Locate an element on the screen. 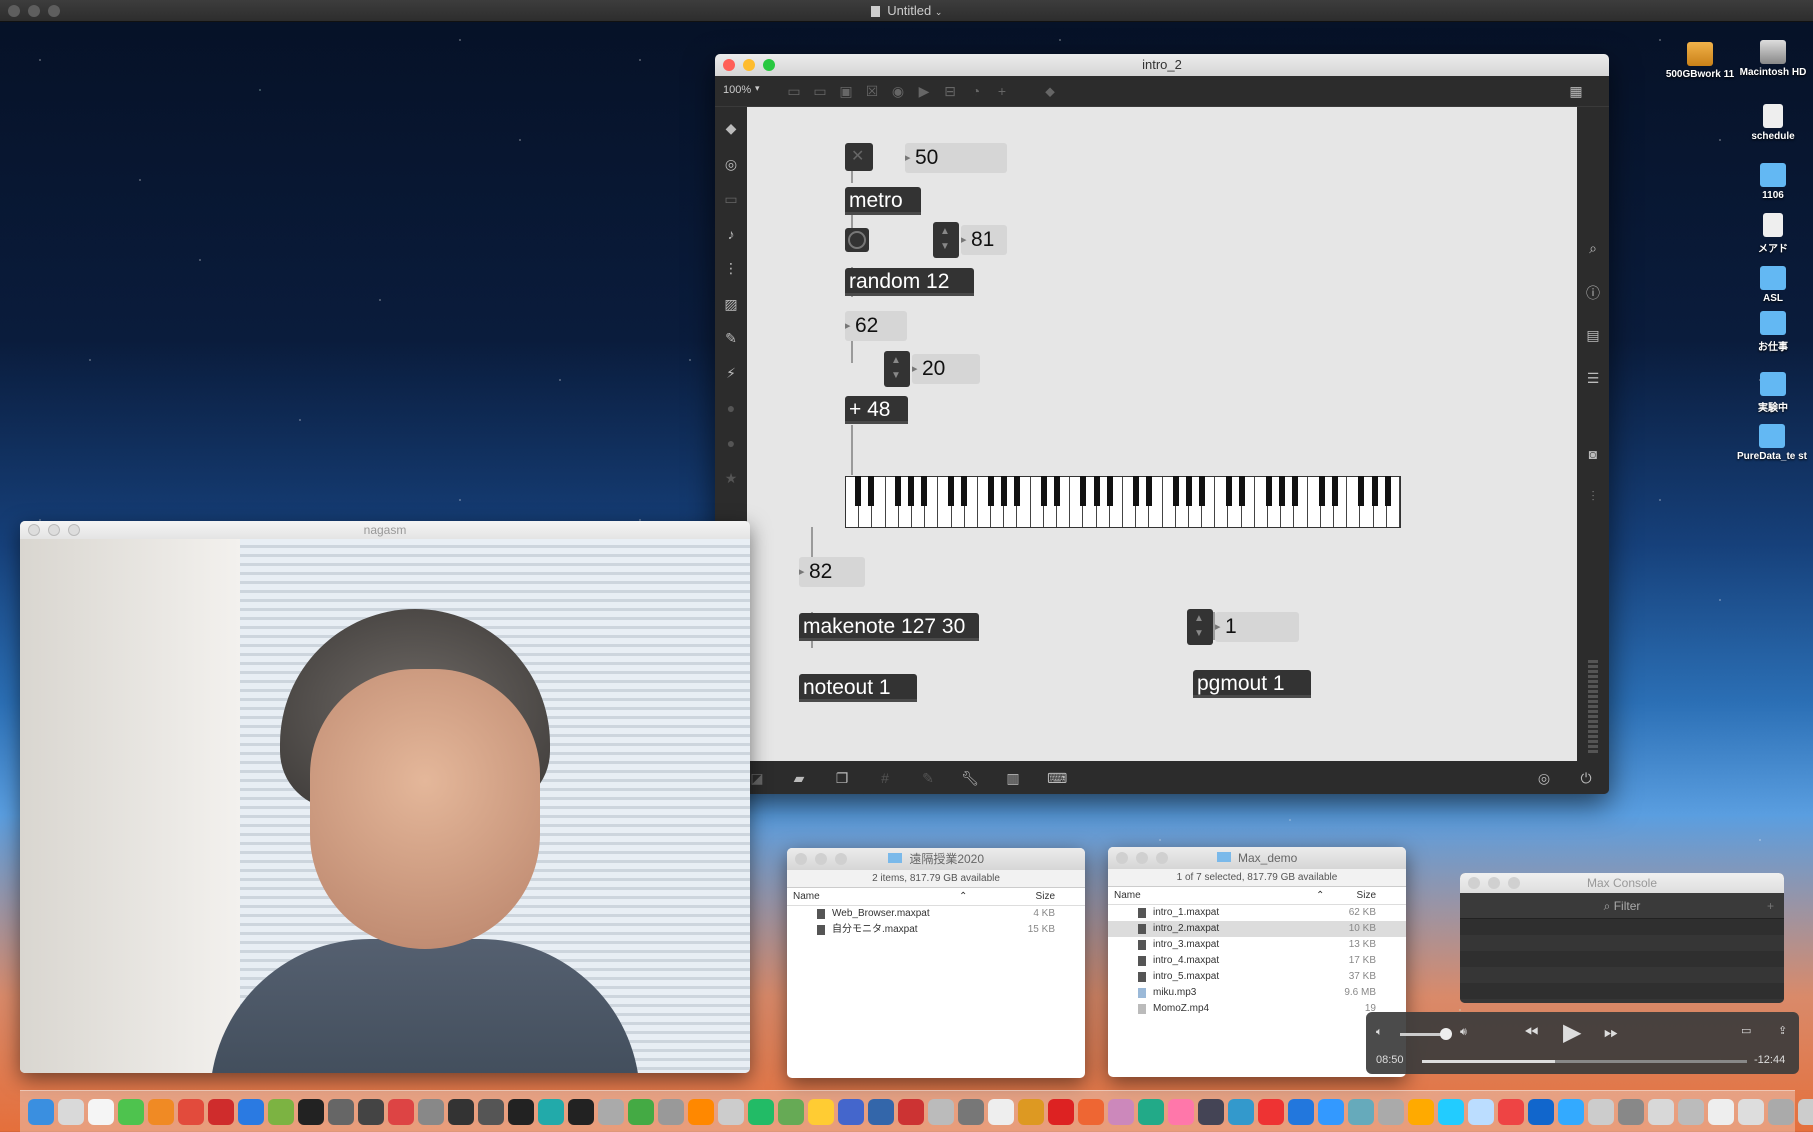 This screenshot has width=1813, height=1132. app-title: Untitled is located at coordinates (909, 10).